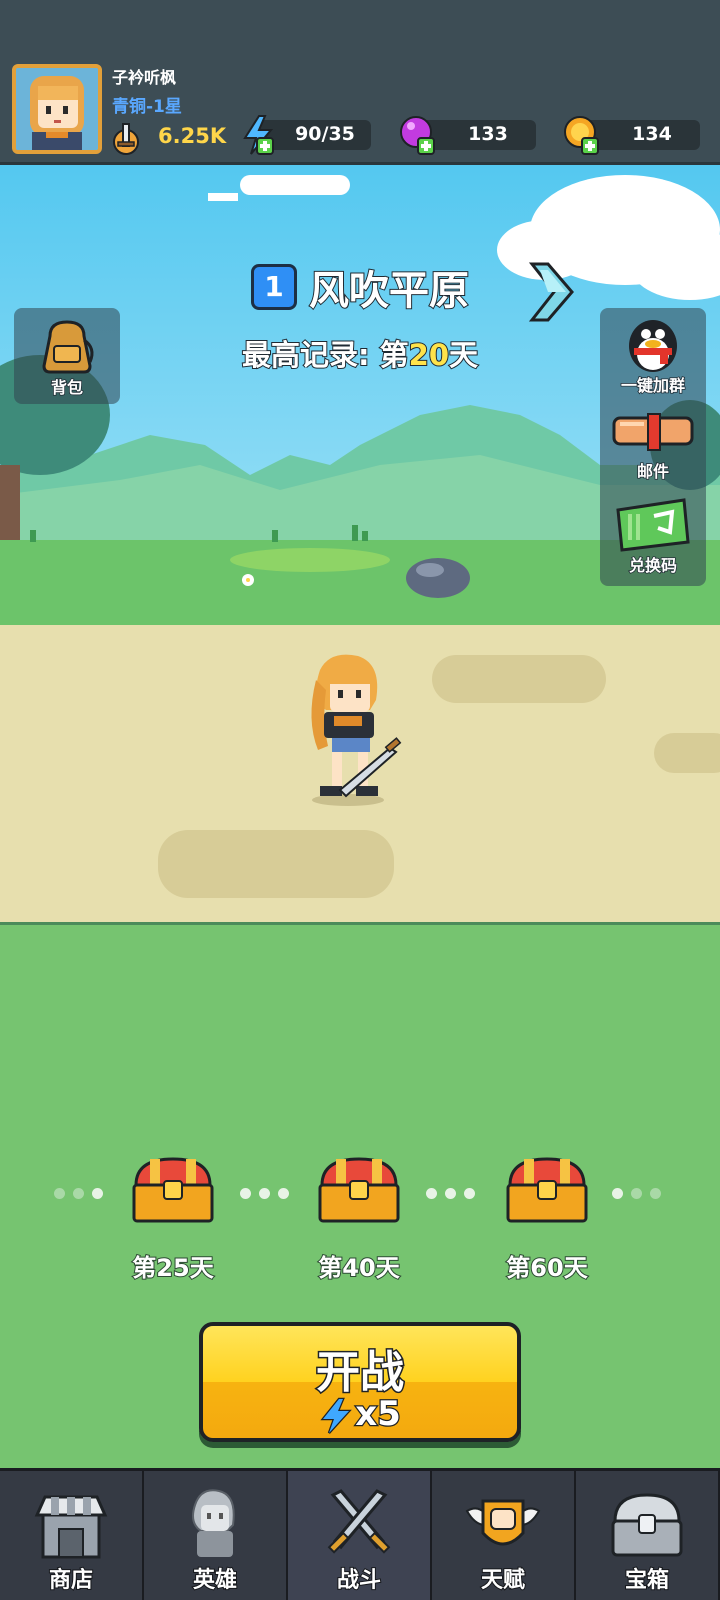 This screenshot has height=1600, width=720. I want to click on start-battle-button: 开战 x5, so click(360, 1382).